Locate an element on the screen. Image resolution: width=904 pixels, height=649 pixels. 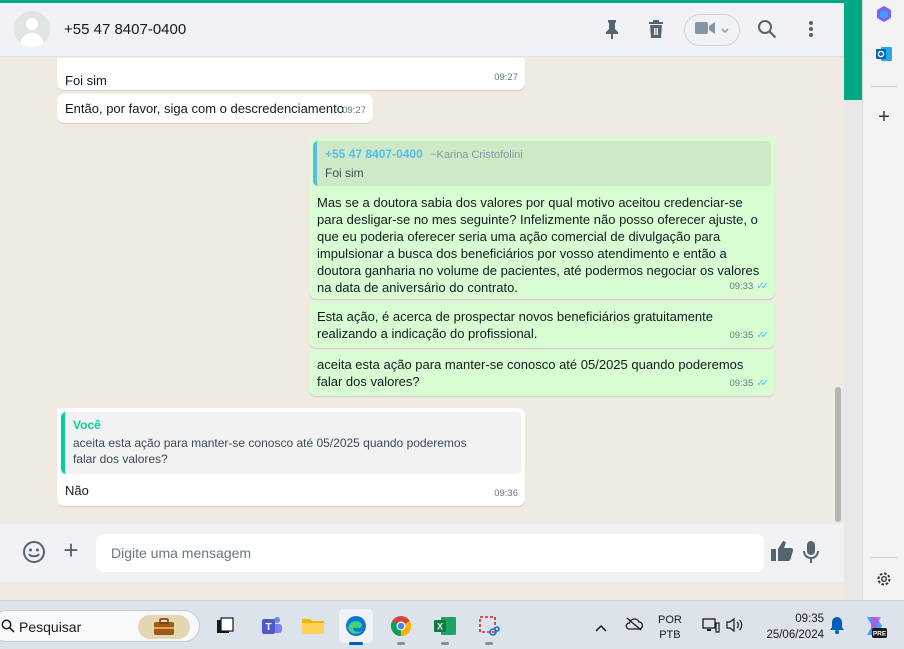
message-time: 09:33 ✓✓ is located at coordinates (748, 286).